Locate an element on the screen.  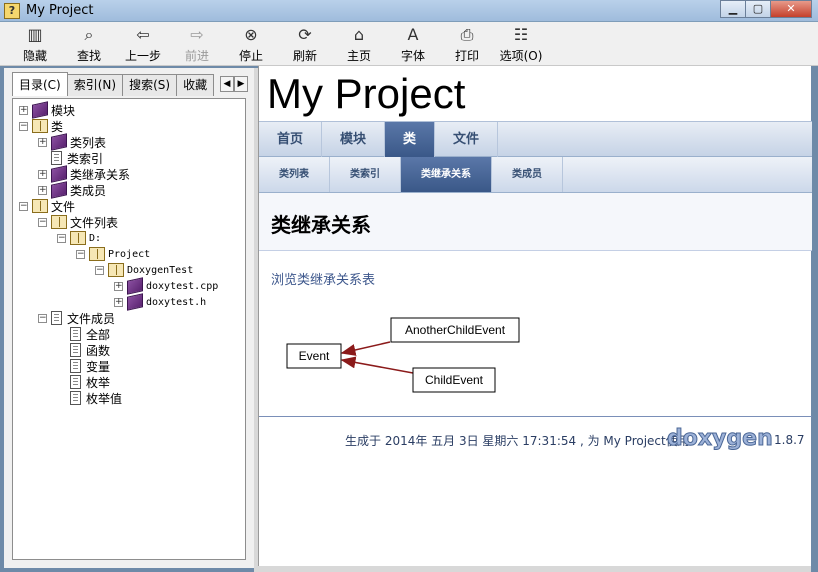
toolbar-button-2: ⇦ 上一步 is located at coordinates (143, 44).